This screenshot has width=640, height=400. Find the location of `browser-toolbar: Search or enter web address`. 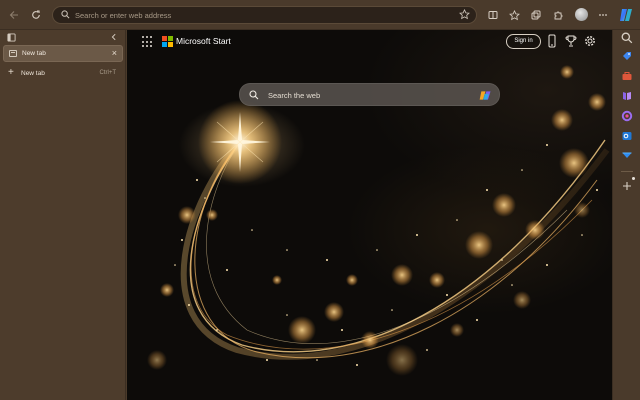

browser-toolbar: Search or enter web address is located at coordinates (320, 15).